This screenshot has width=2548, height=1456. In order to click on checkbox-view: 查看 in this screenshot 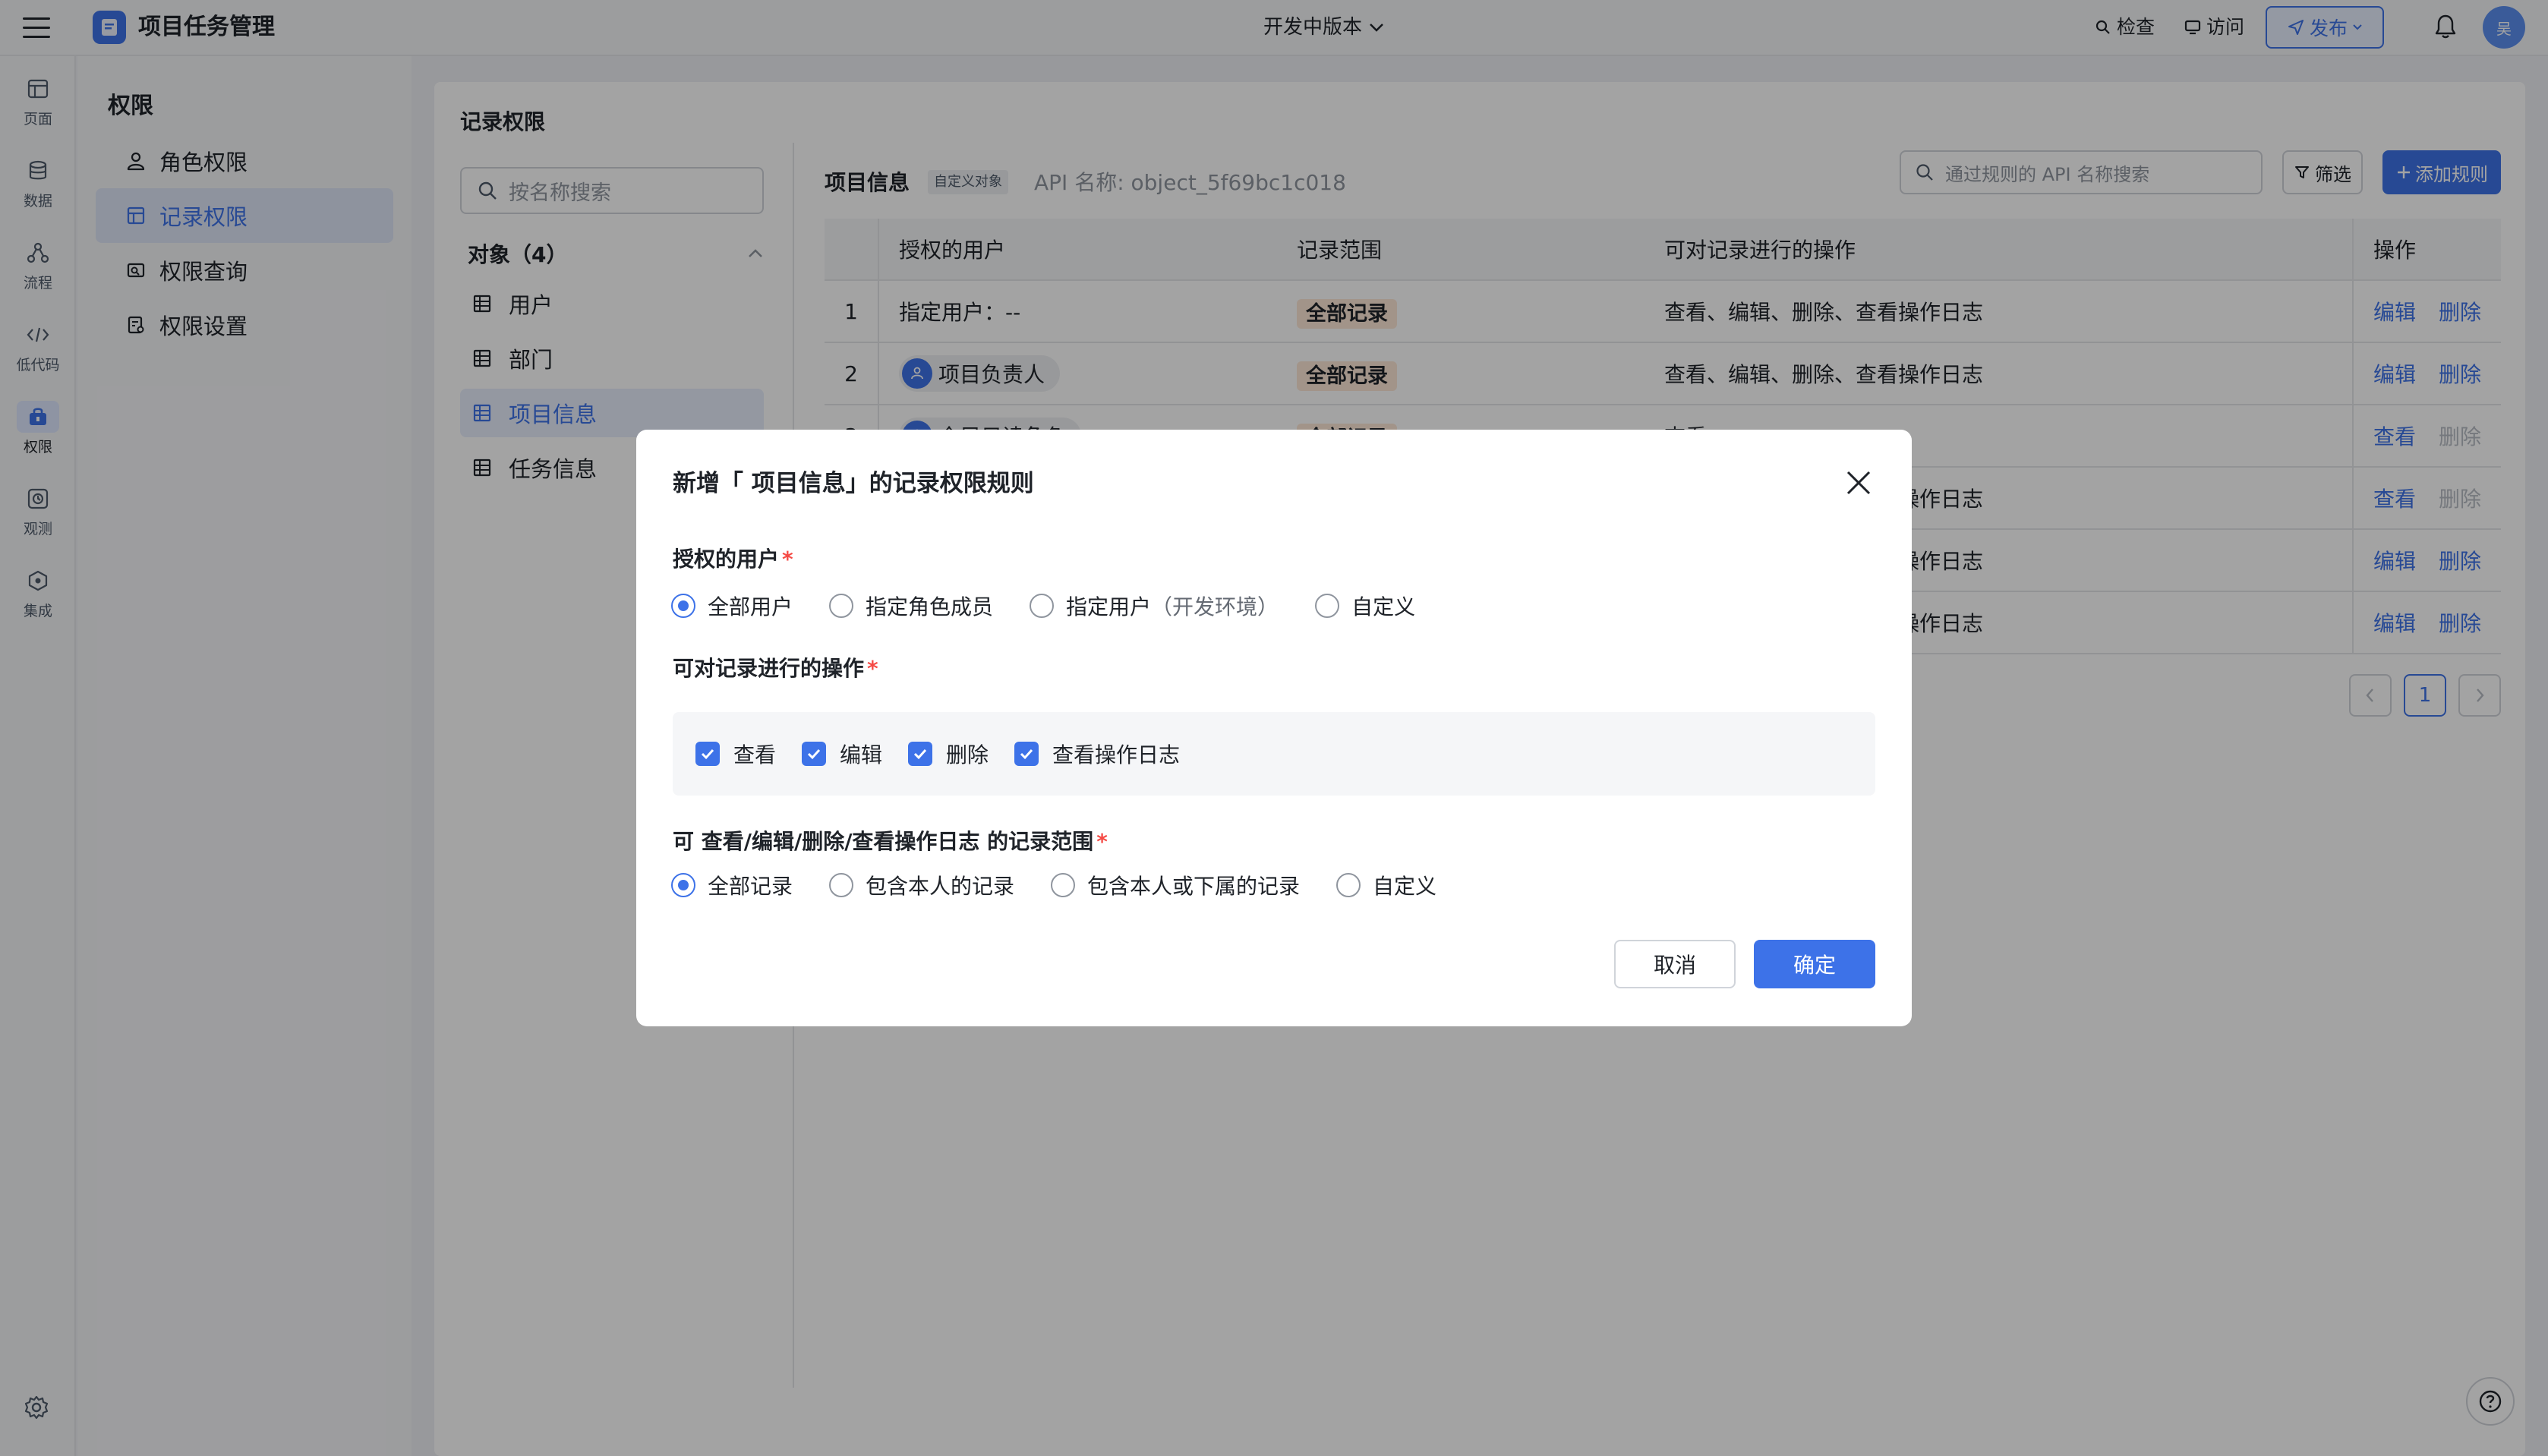, I will do `click(735, 754)`.